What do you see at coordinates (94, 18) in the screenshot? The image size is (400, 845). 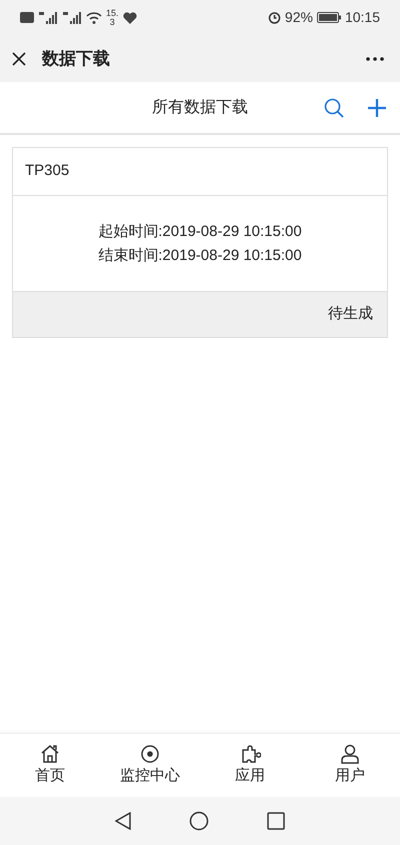 I see `wifi-icon` at bounding box center [94, 18].